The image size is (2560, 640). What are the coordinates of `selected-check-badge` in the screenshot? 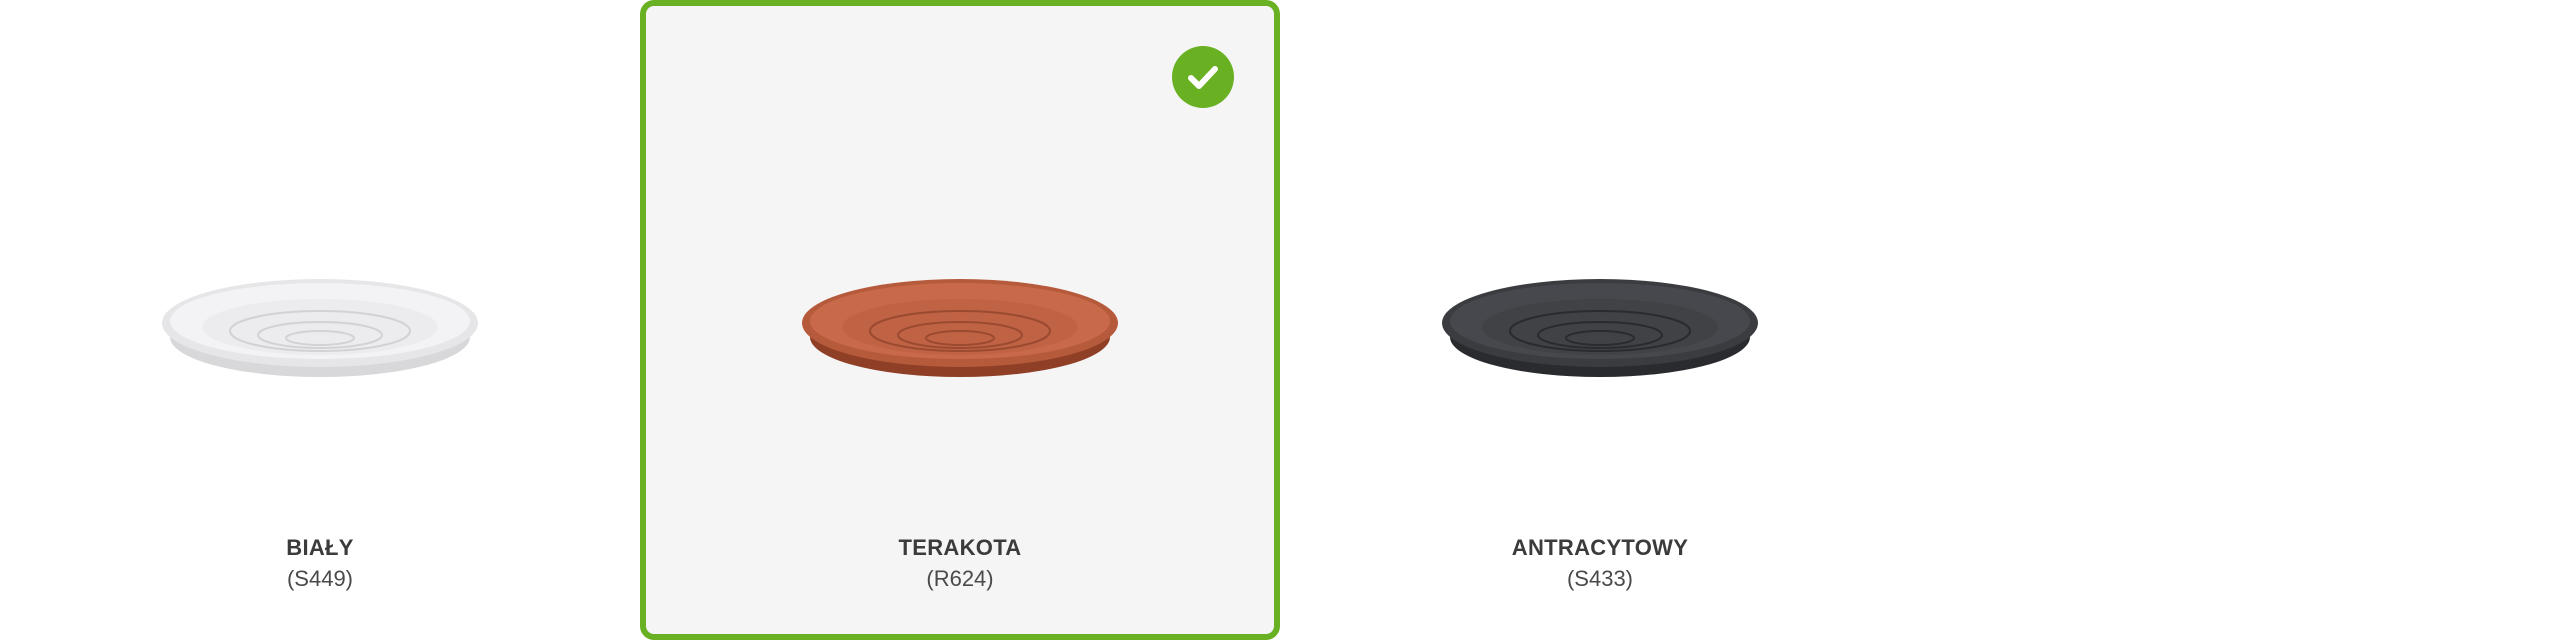 It's located at (1203, 77).